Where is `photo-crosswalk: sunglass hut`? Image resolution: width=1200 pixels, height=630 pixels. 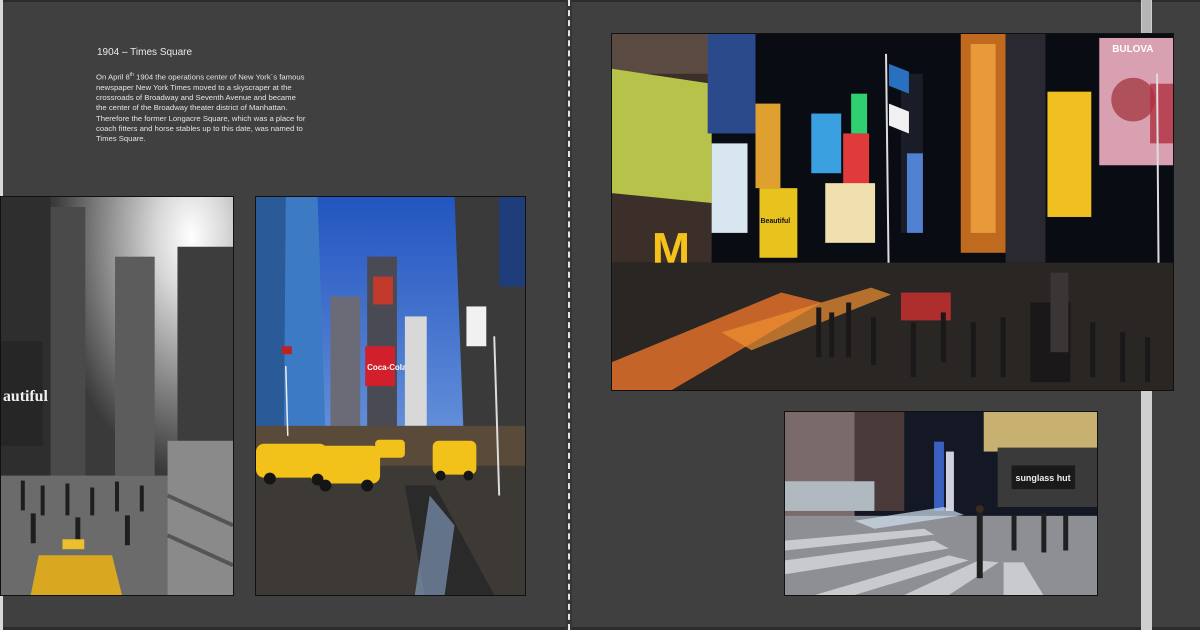
photo-crosswalk: sunglass hut is located at coordinates (941, 503).